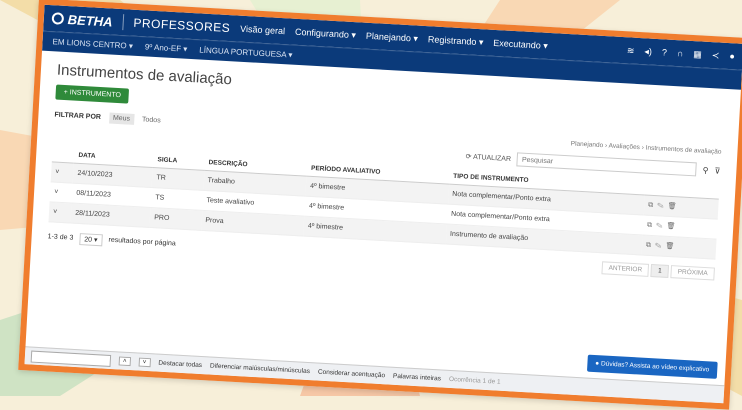 This screenshot has width=742, height=410. I want to click on cell-code: TR, so click(178, 179).